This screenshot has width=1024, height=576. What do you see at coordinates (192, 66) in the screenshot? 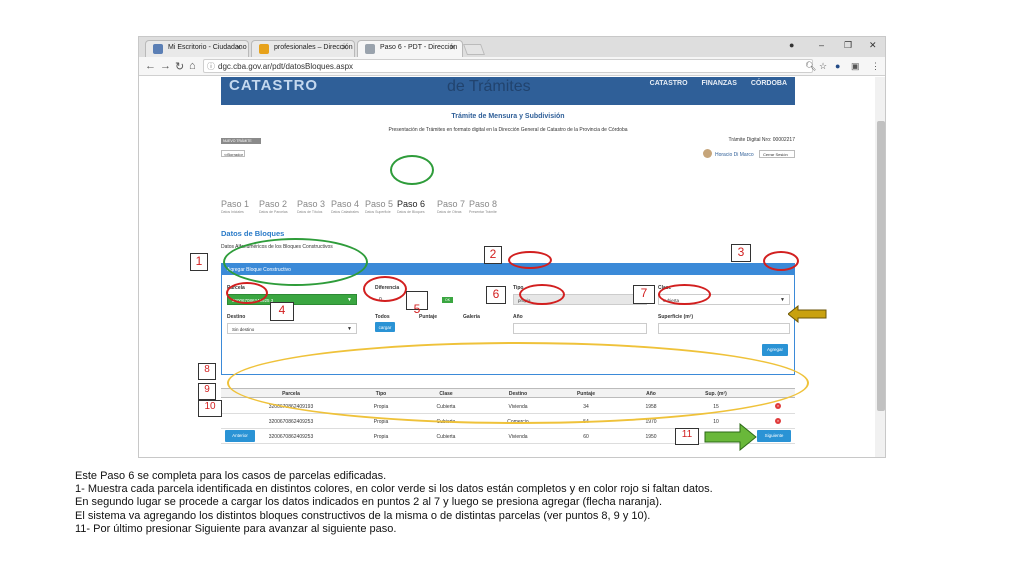
I see `home-icon: ⌂` at bounding box center [192, 66].